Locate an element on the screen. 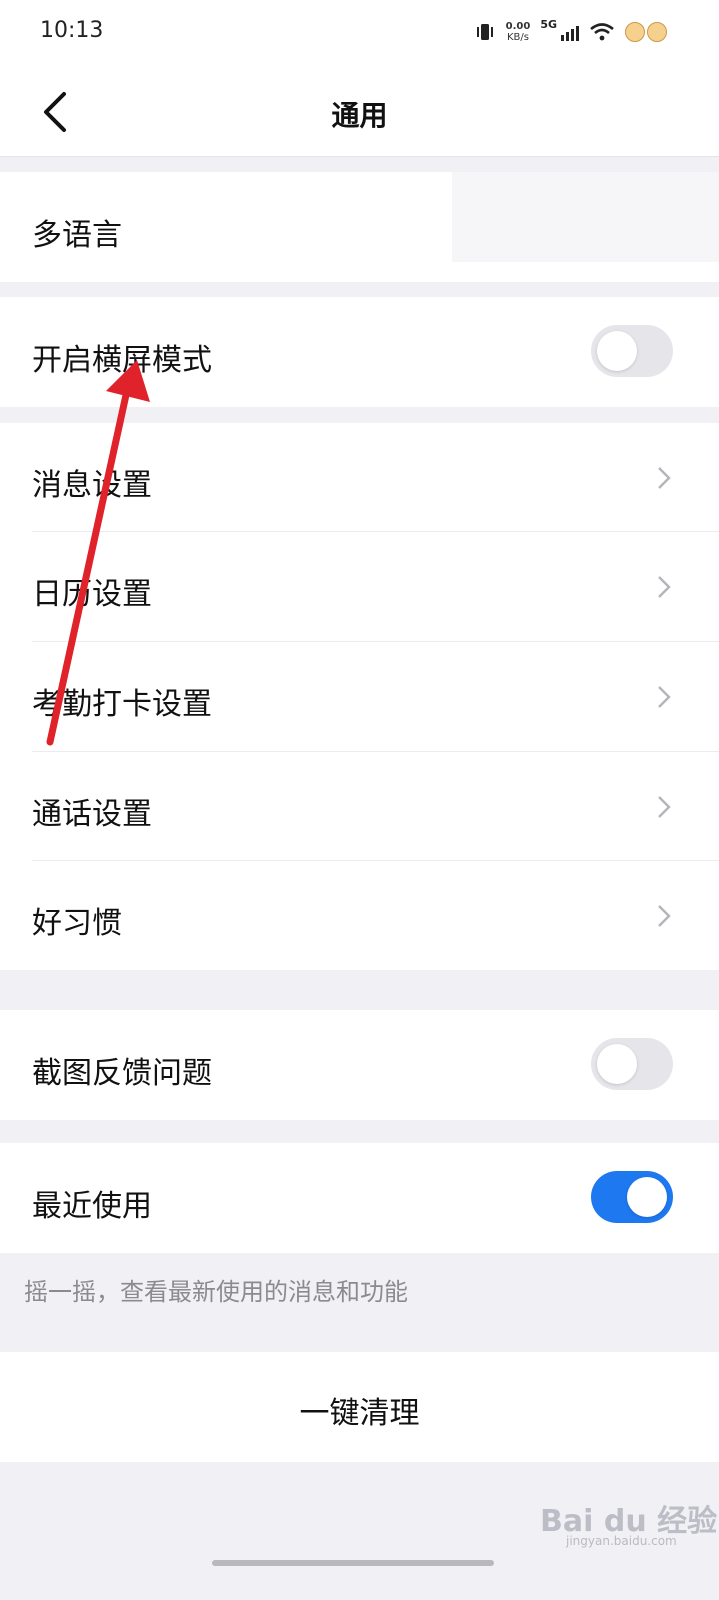  row-screenshot-feedback: 截图反馈问题 is located at coordinates (359, 1065).